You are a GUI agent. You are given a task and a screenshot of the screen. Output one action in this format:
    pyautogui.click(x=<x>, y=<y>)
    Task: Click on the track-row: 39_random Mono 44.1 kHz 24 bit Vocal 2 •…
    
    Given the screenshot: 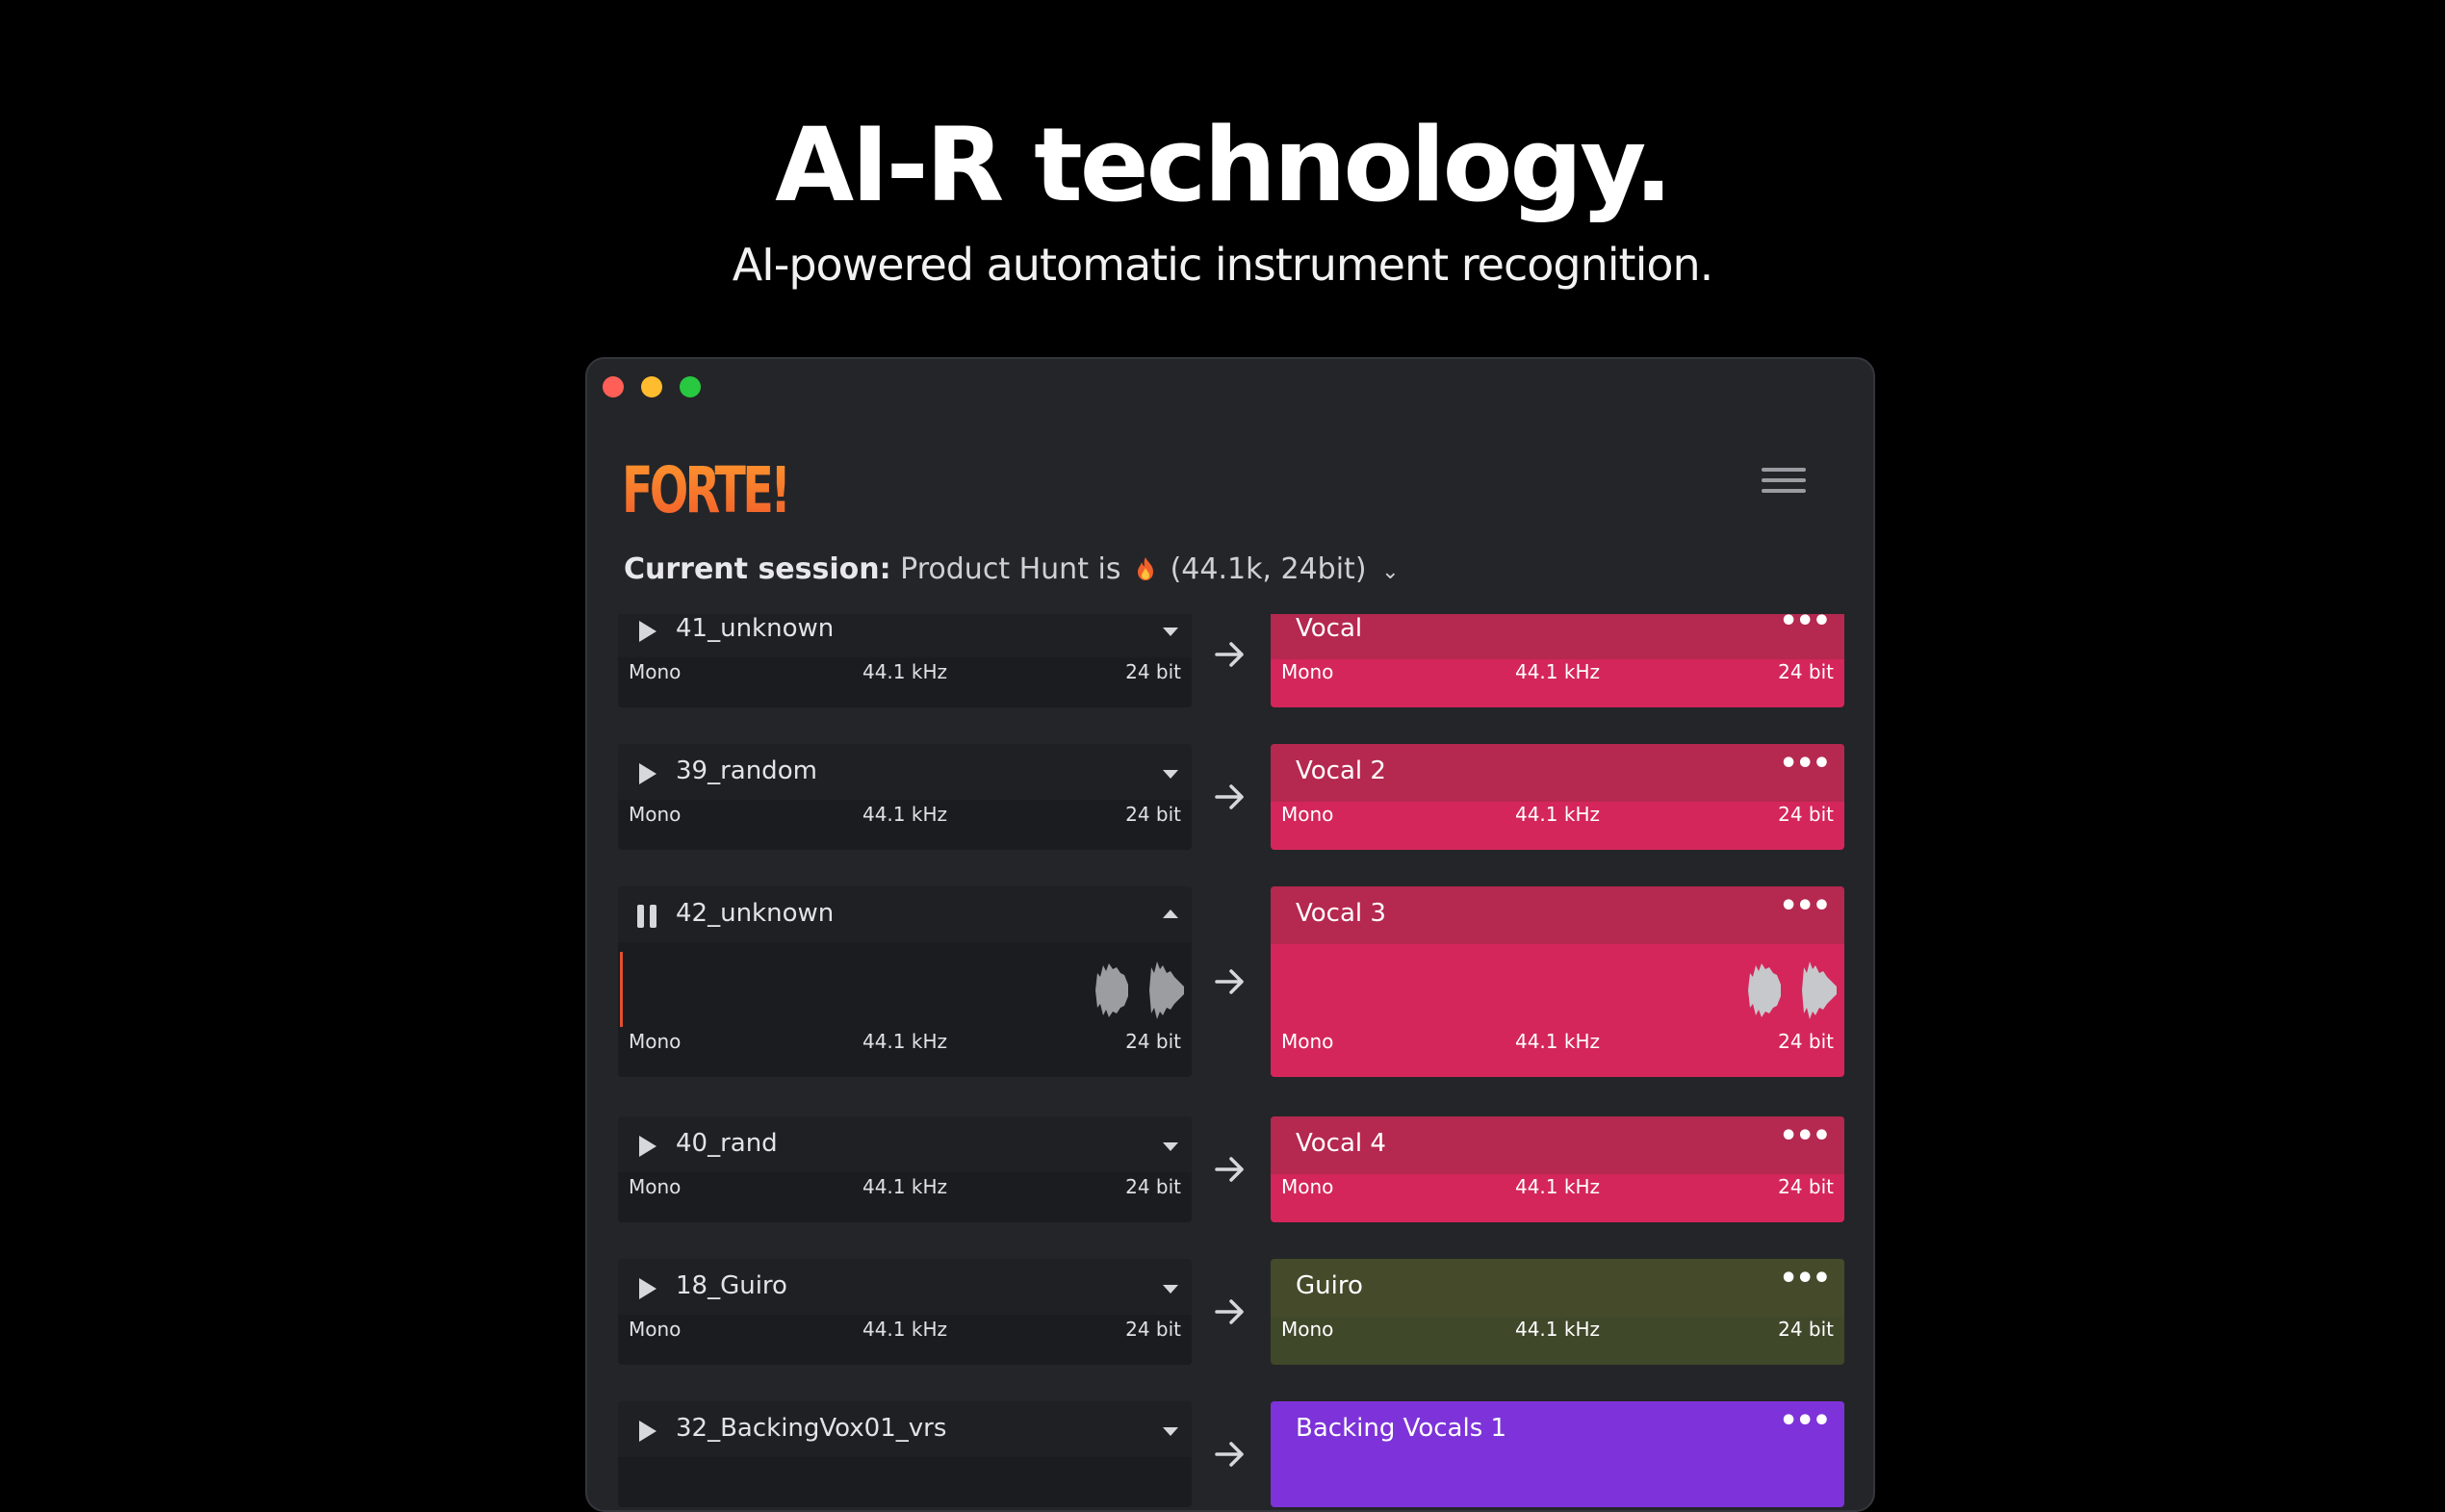 What is the action you would take?
    pyautogui.click(x=1230, y=797)
    